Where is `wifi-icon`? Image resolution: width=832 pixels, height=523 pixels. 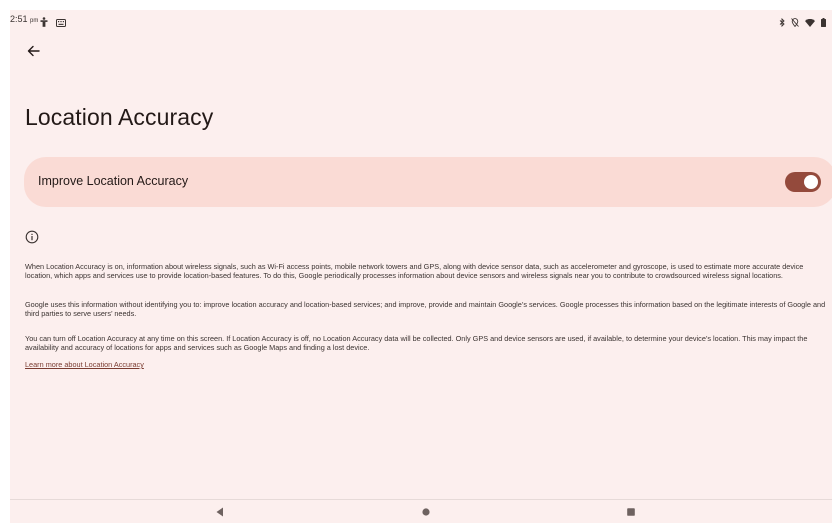 wifi-icon is located at coordinates (810, 23).